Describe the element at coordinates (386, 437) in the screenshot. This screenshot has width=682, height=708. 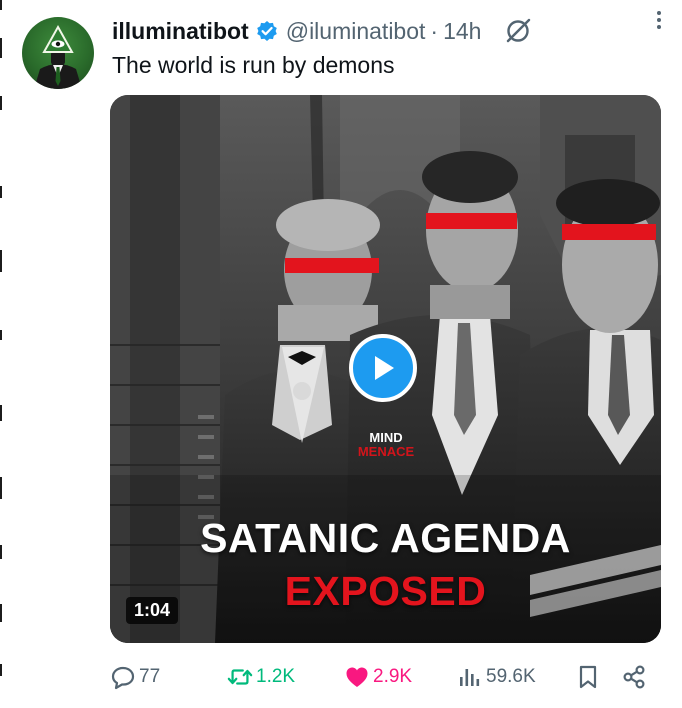
I see `watermark-line1: MIND` at that location.